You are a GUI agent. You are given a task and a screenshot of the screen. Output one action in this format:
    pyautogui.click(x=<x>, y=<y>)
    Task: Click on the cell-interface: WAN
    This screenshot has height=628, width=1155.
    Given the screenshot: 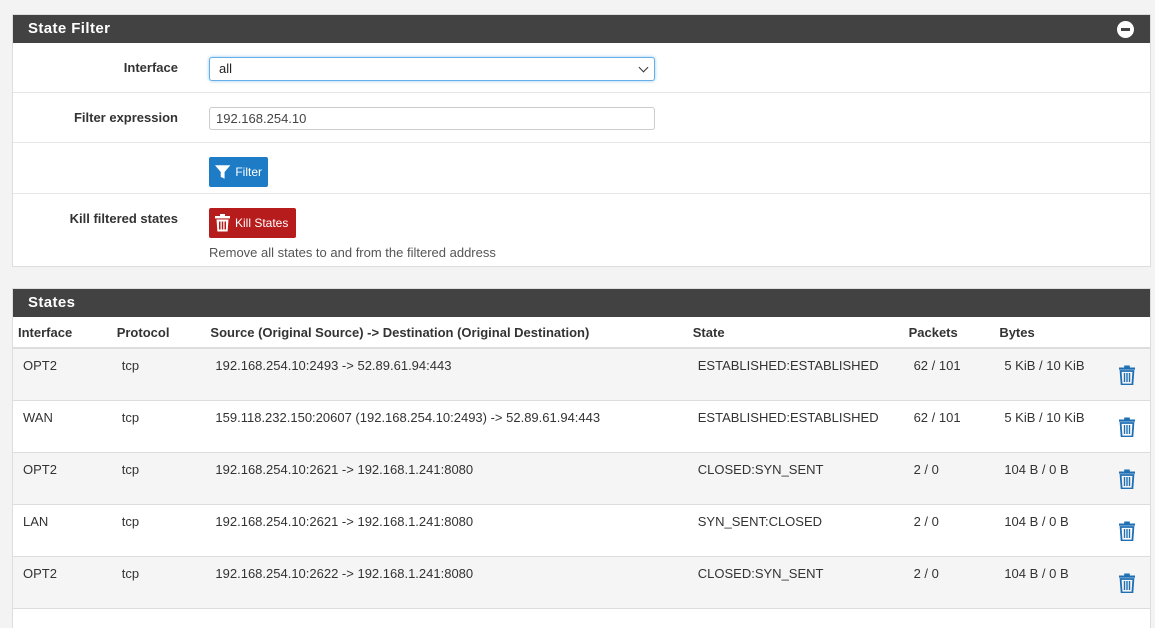 What is the action you would take?
    pyautogui.click(x=62, y=426)
    